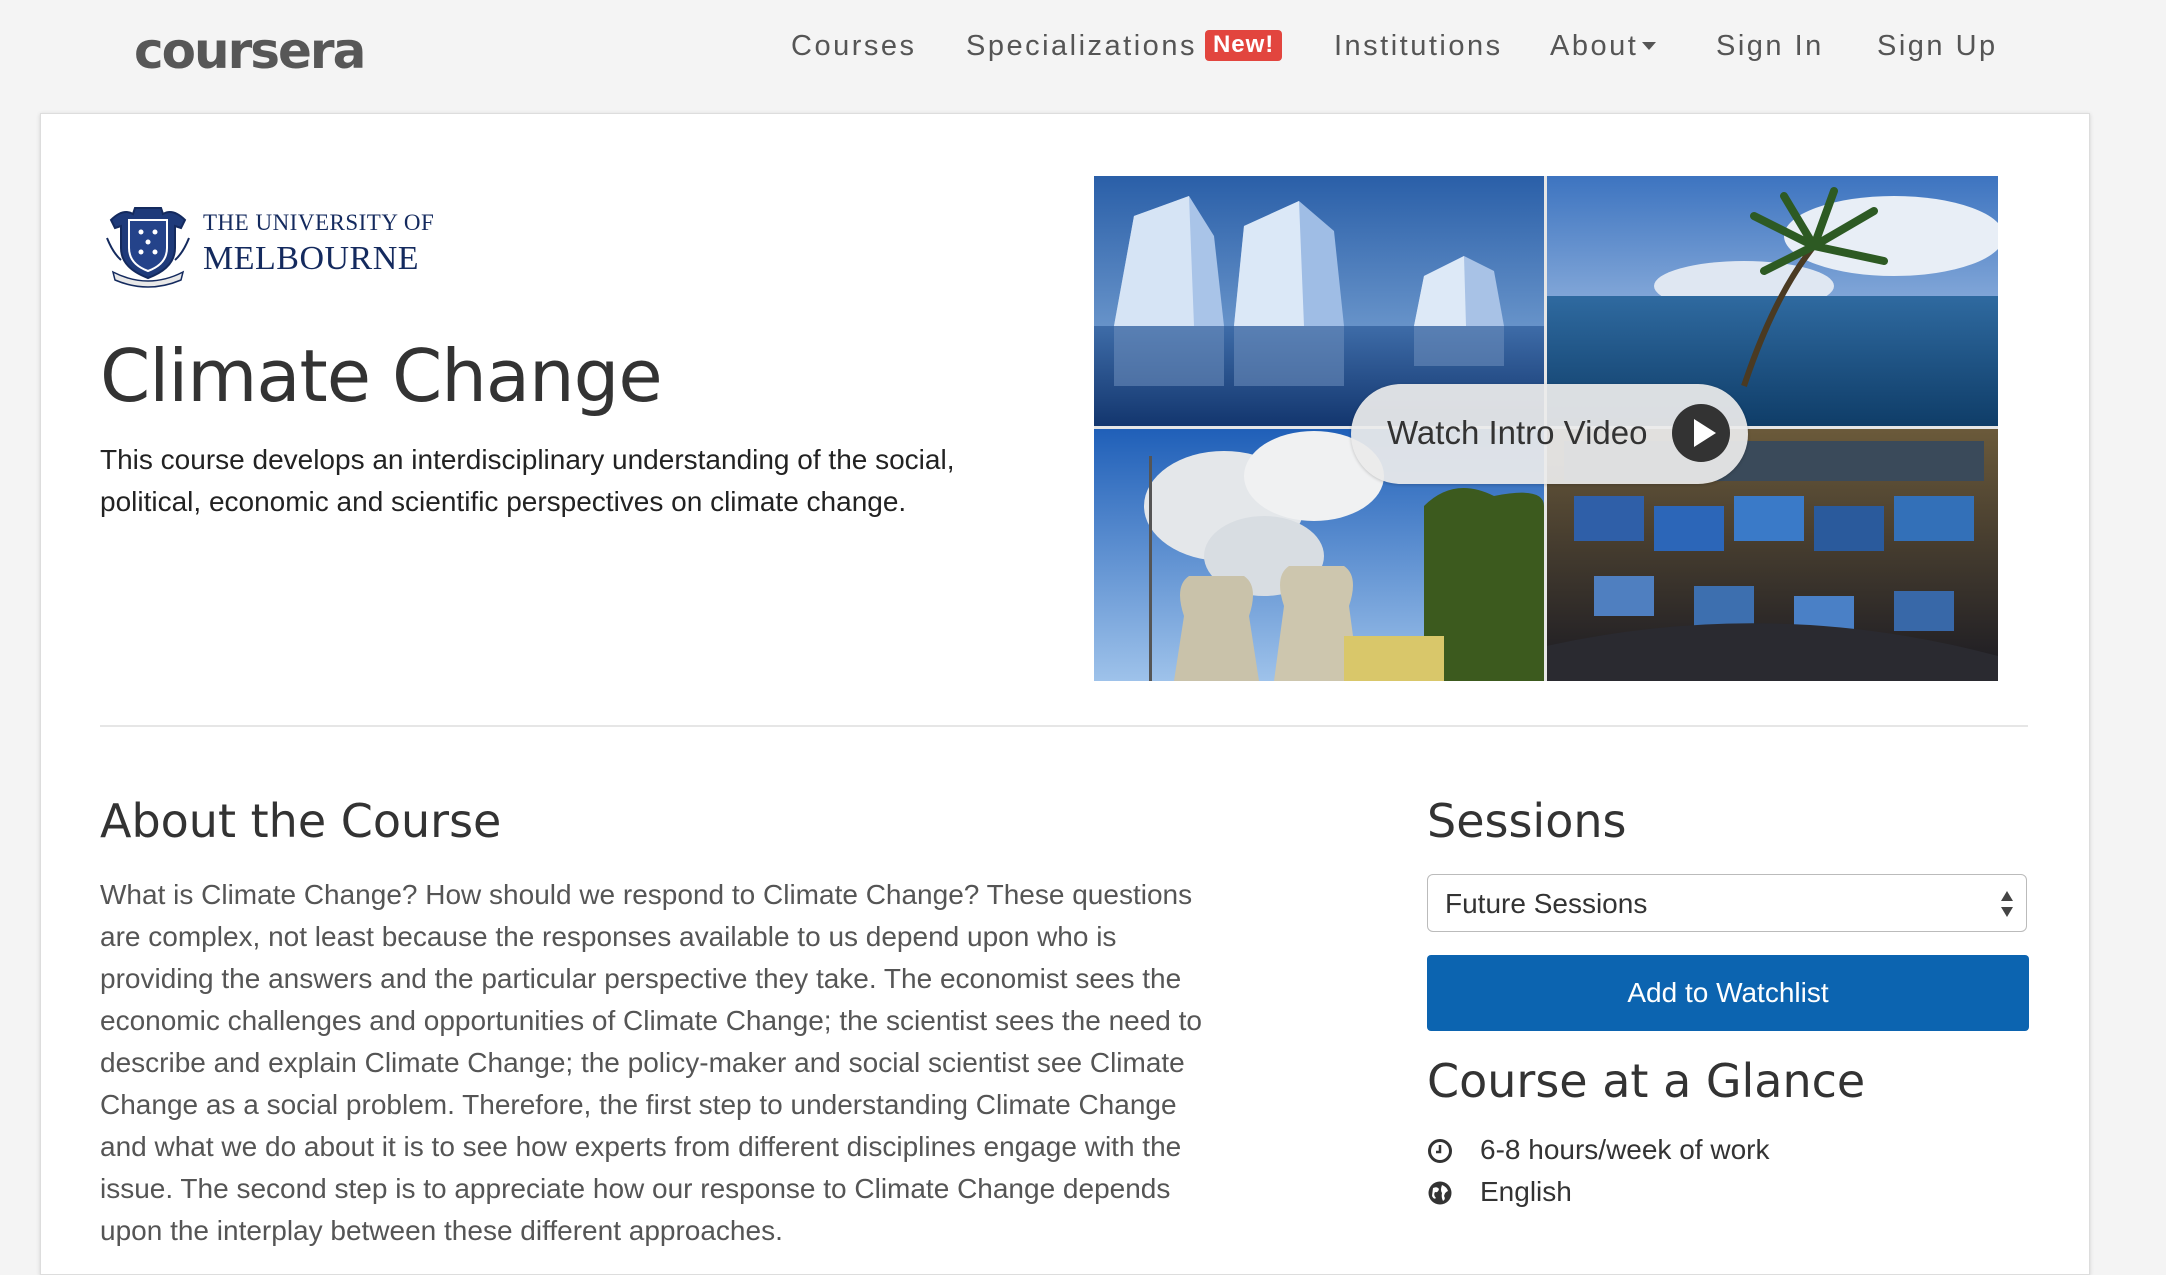 The height and width of the screenshot is (1275, 2166). I want to click on coursera-logo: coursera, so click(250, 51).